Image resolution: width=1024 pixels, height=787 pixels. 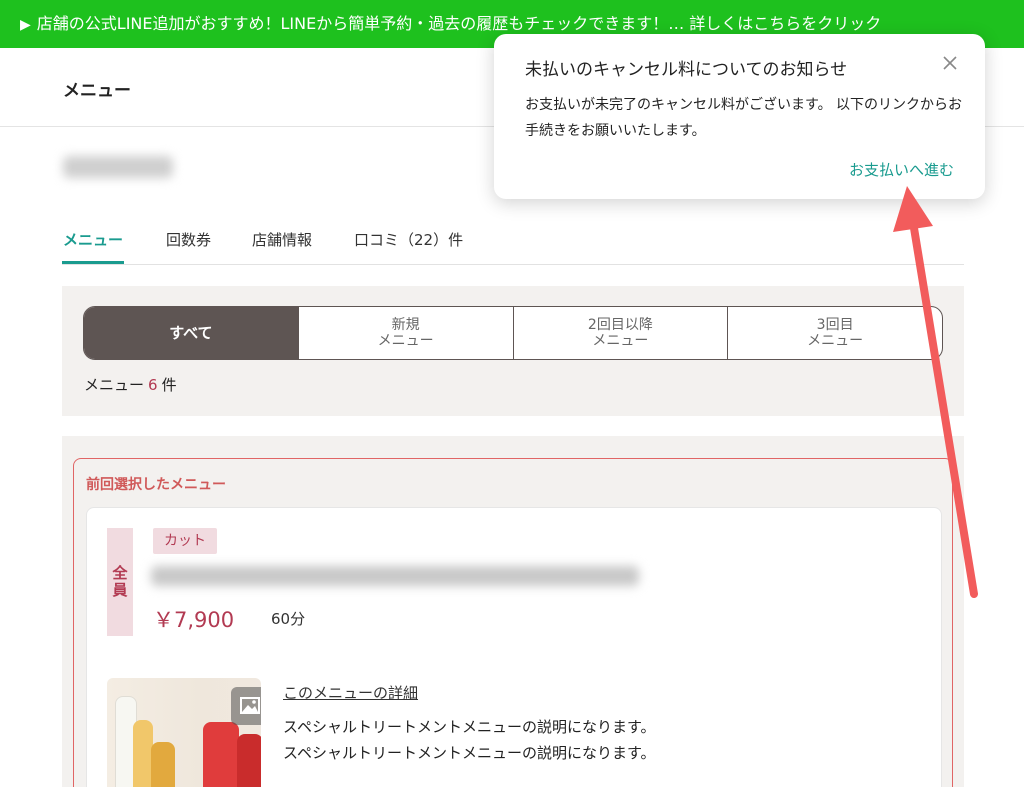 What do you see at coordinates (143, 753) in the screenshot?
I see `bottle-yellow` at bounding box center [143, 753].